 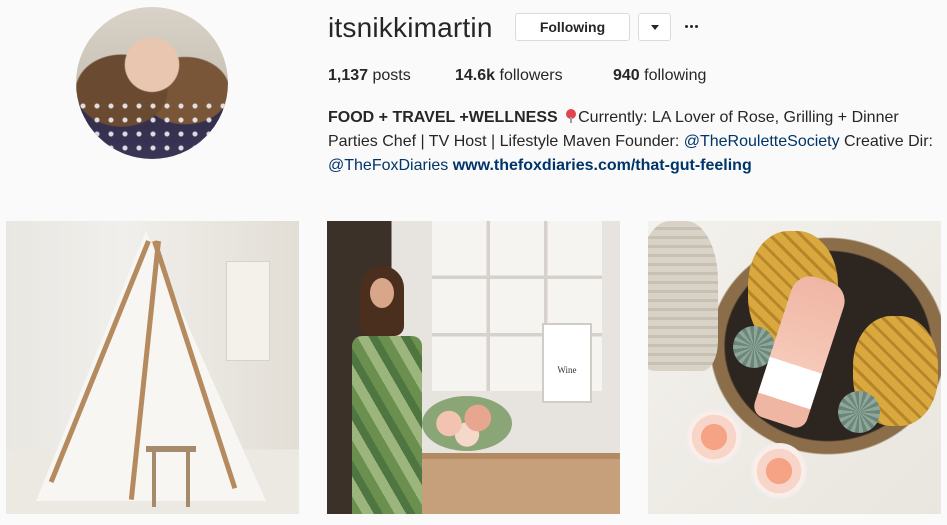 What do you see at coordinates (348, 75) in the screenshot?
I see `posts-count: 1,137` at bounding box center [348, 75].